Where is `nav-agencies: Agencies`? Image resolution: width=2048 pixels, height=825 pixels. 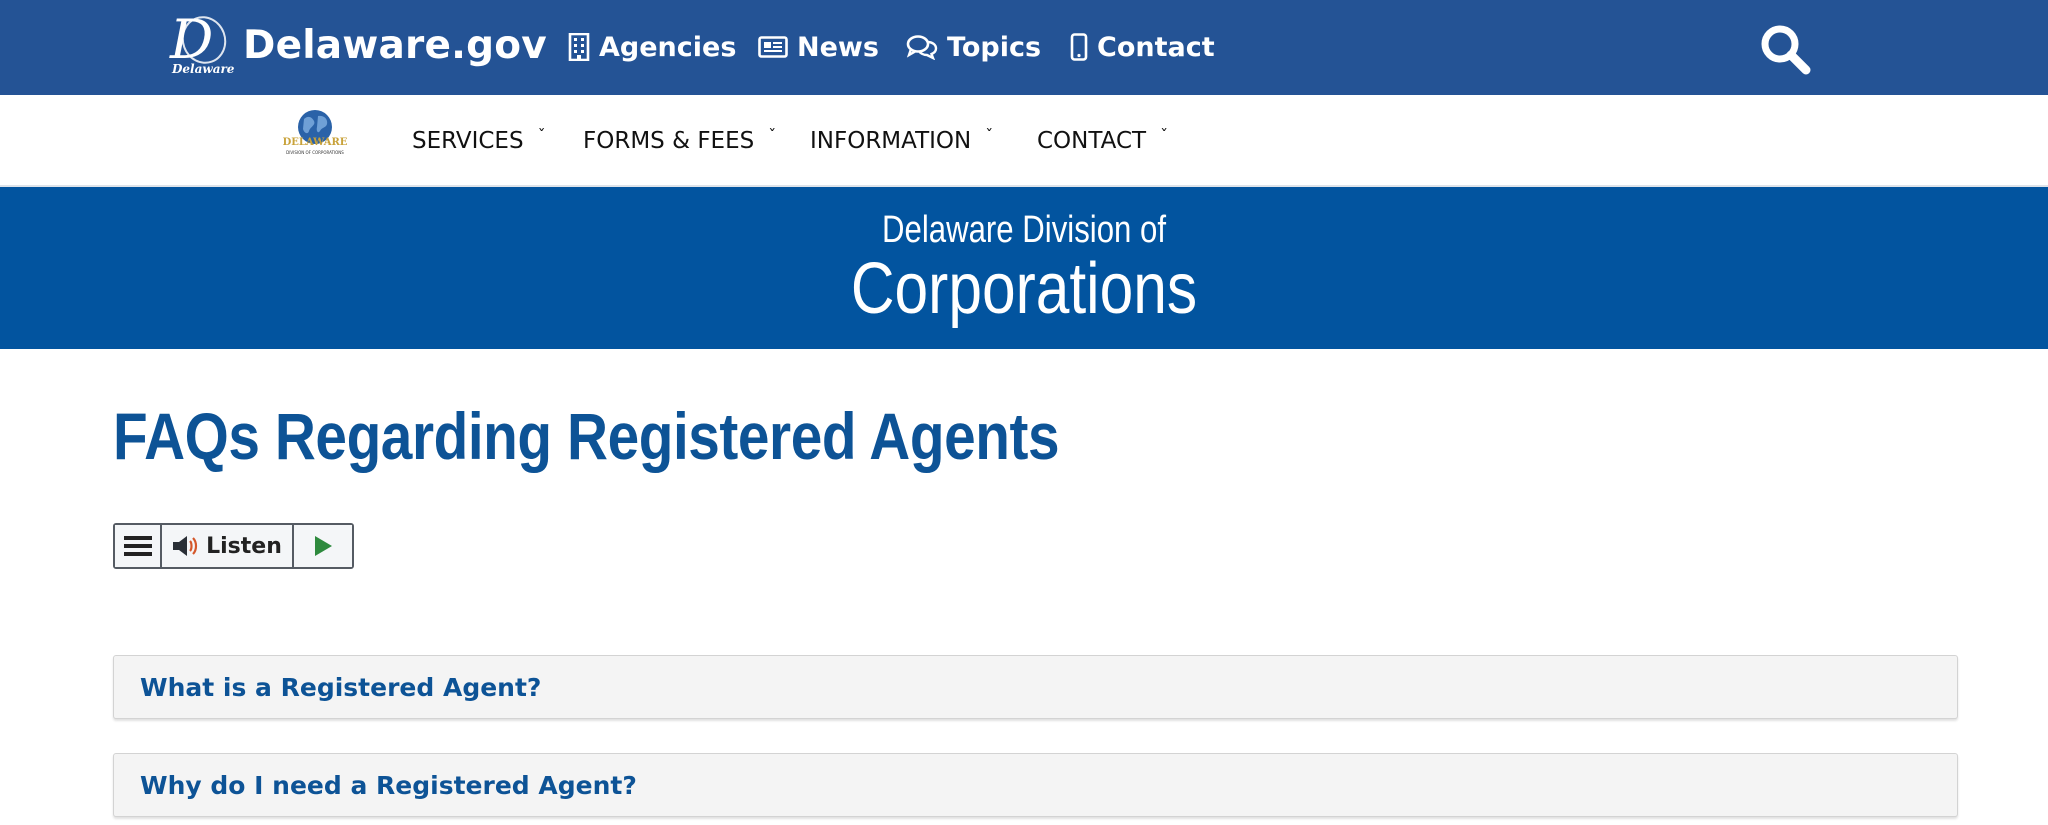
nav-agencies: Agencies is located at coordinates (652, 47).